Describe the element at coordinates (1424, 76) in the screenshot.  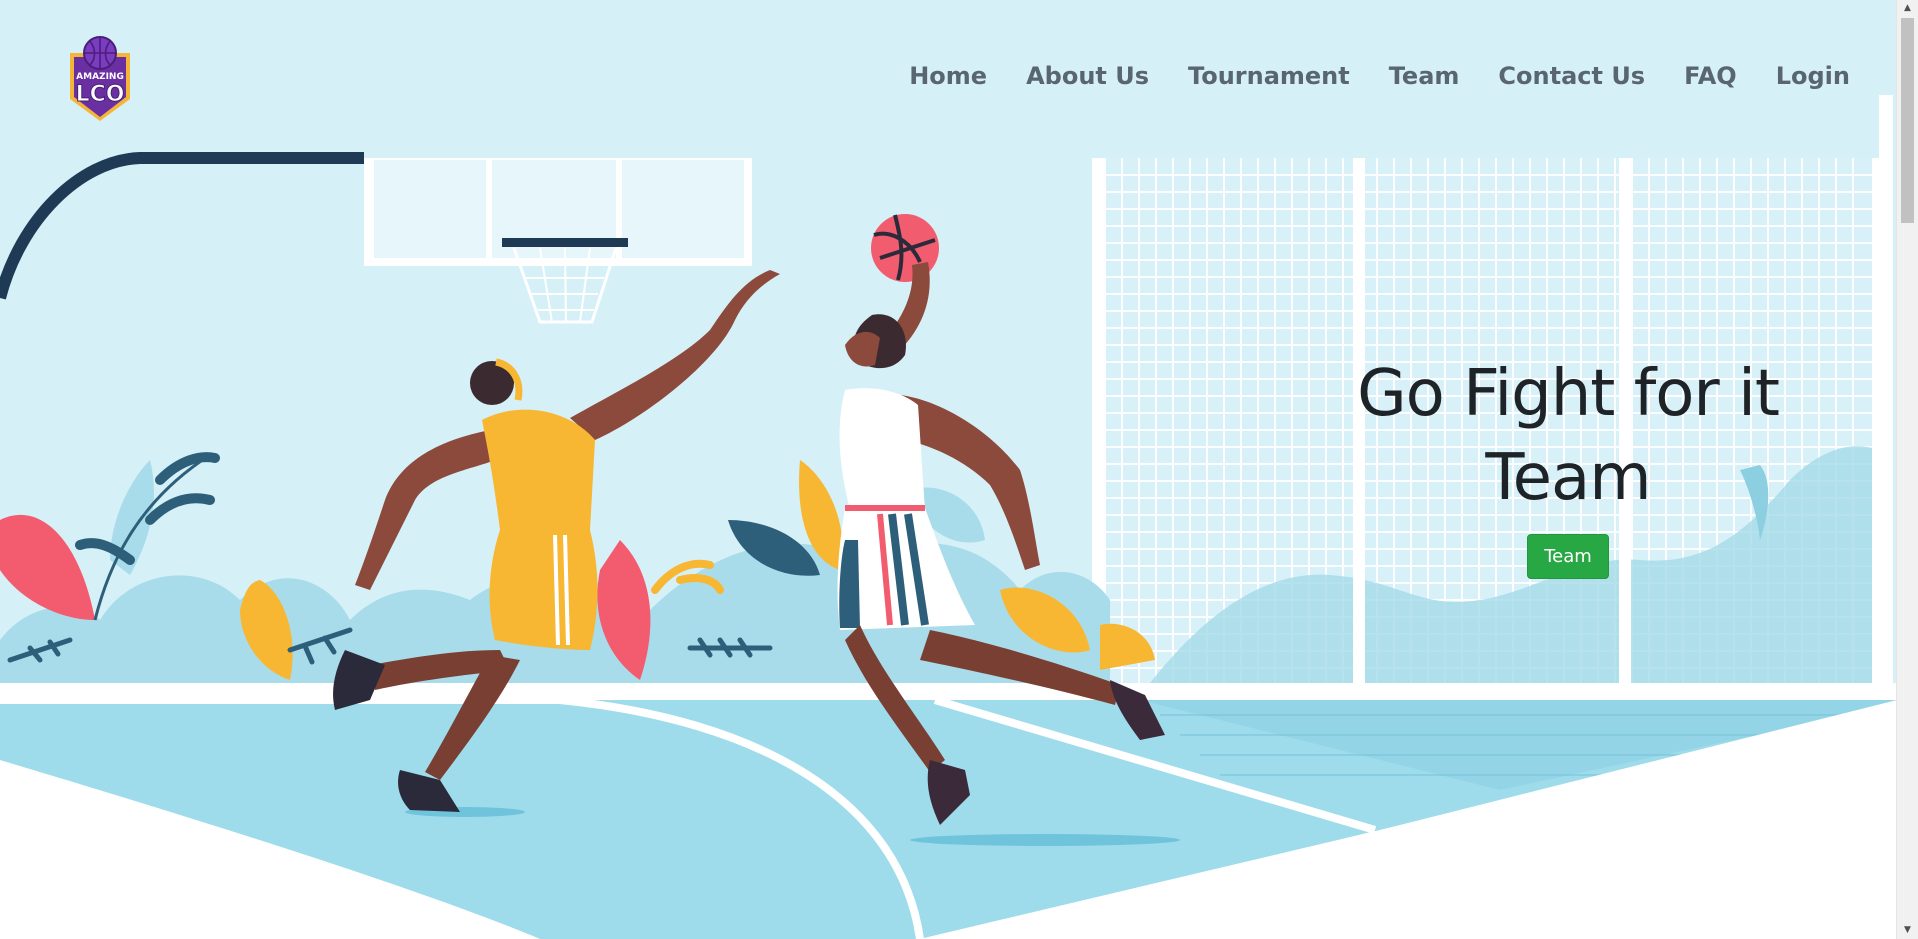
I see `nav-team: Team` at that location.